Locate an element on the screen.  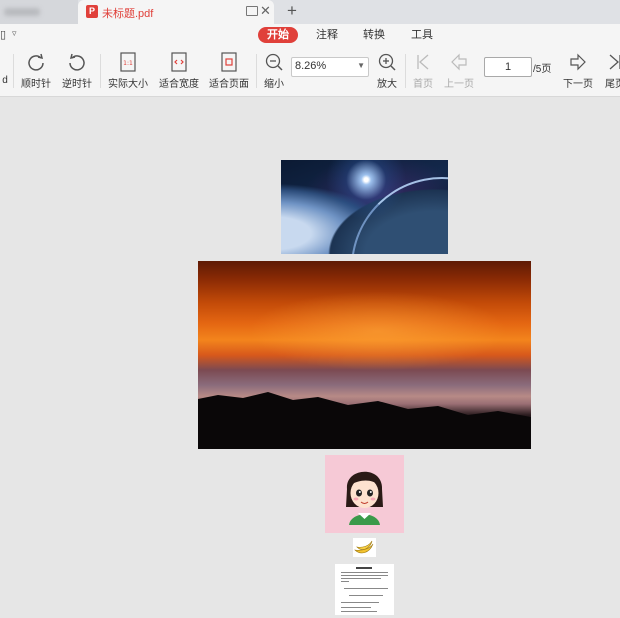
add-tab-button: + is located at coordinates (292, 11).